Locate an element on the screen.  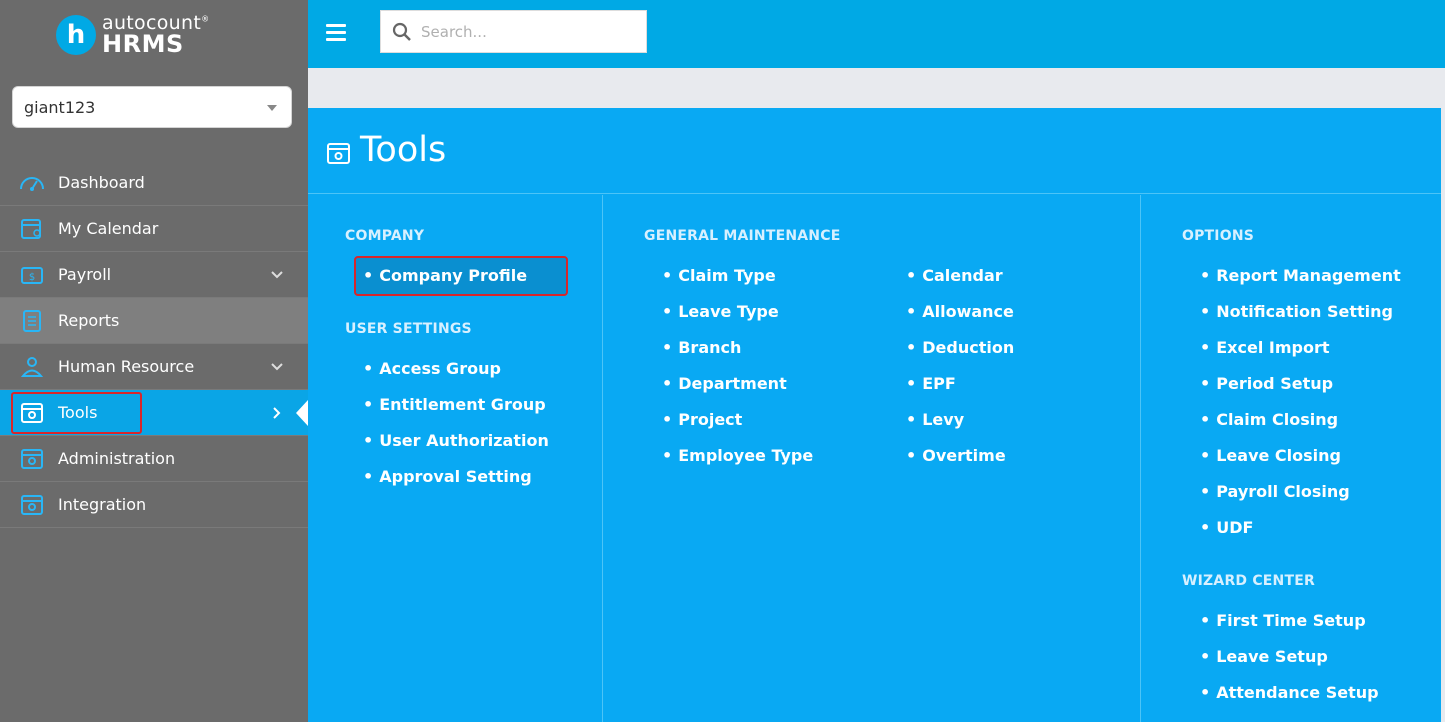
panel-title: Tools is located at coordinates (403, 150).